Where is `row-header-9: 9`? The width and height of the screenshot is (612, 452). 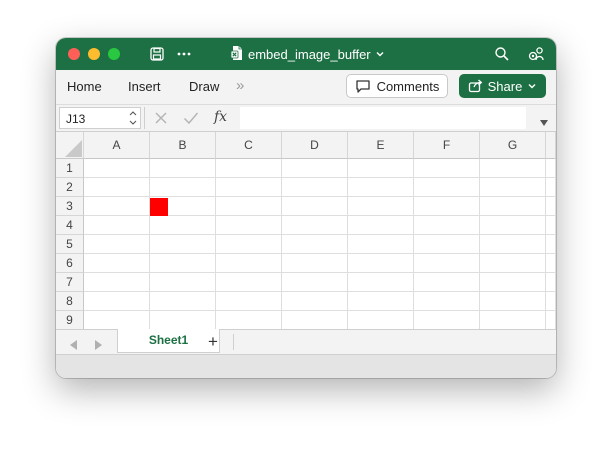 row-header-9: 9 is located at coordinates (70, 320).